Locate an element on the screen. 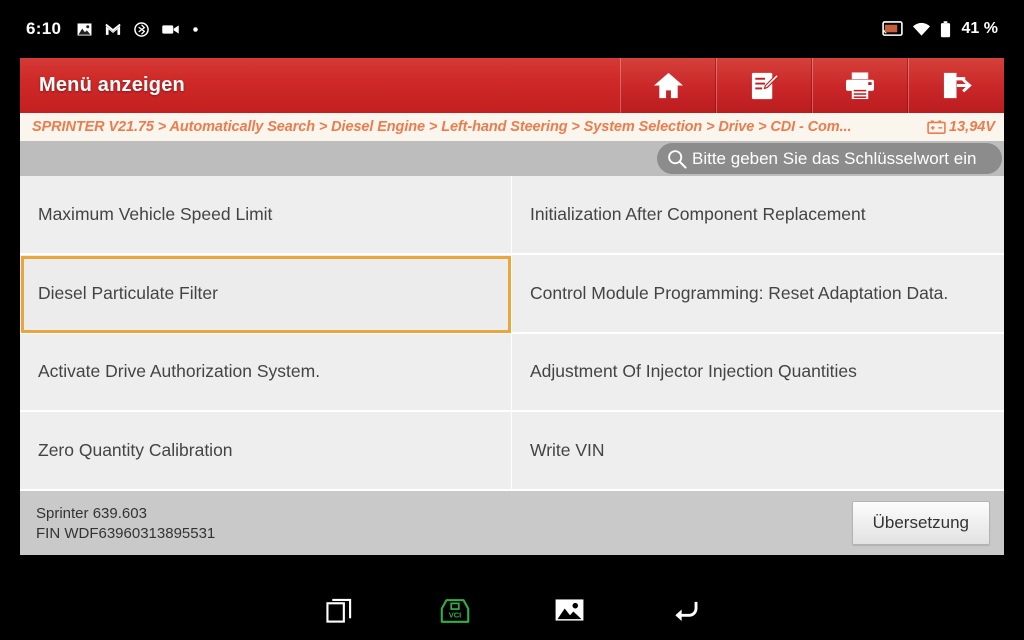 This screenshot has width=1024, height=640. edit-document-icon is located at coordinates (764, 86).